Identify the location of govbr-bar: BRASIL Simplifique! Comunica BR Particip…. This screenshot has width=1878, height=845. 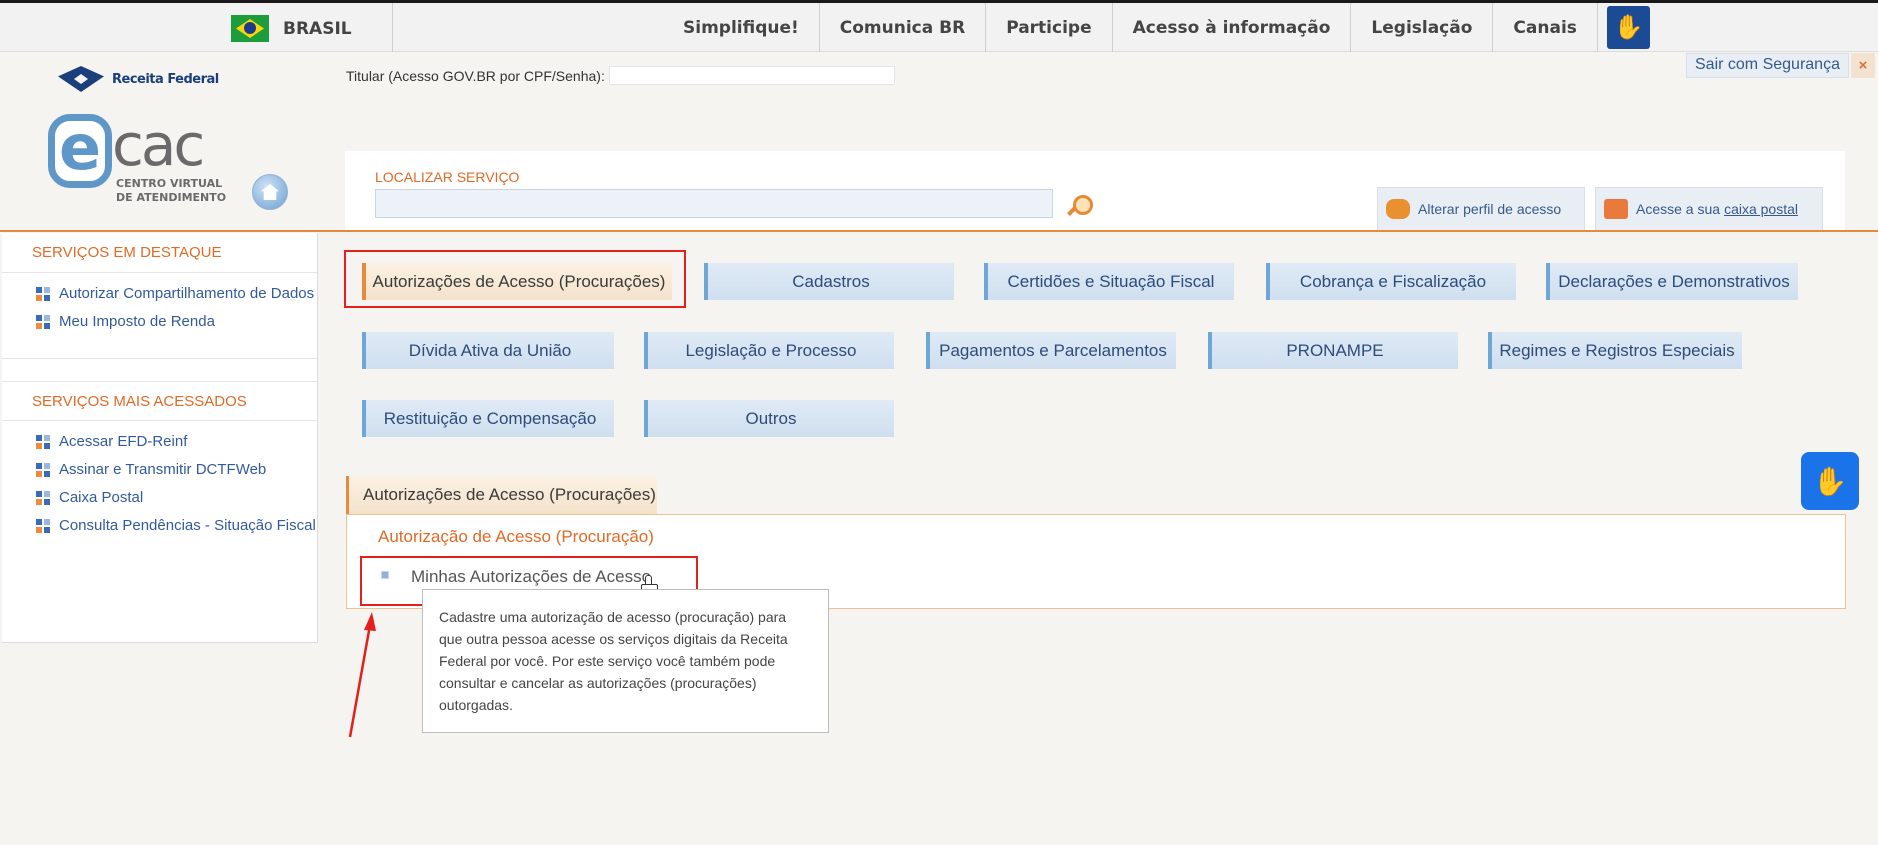
(939, 26).